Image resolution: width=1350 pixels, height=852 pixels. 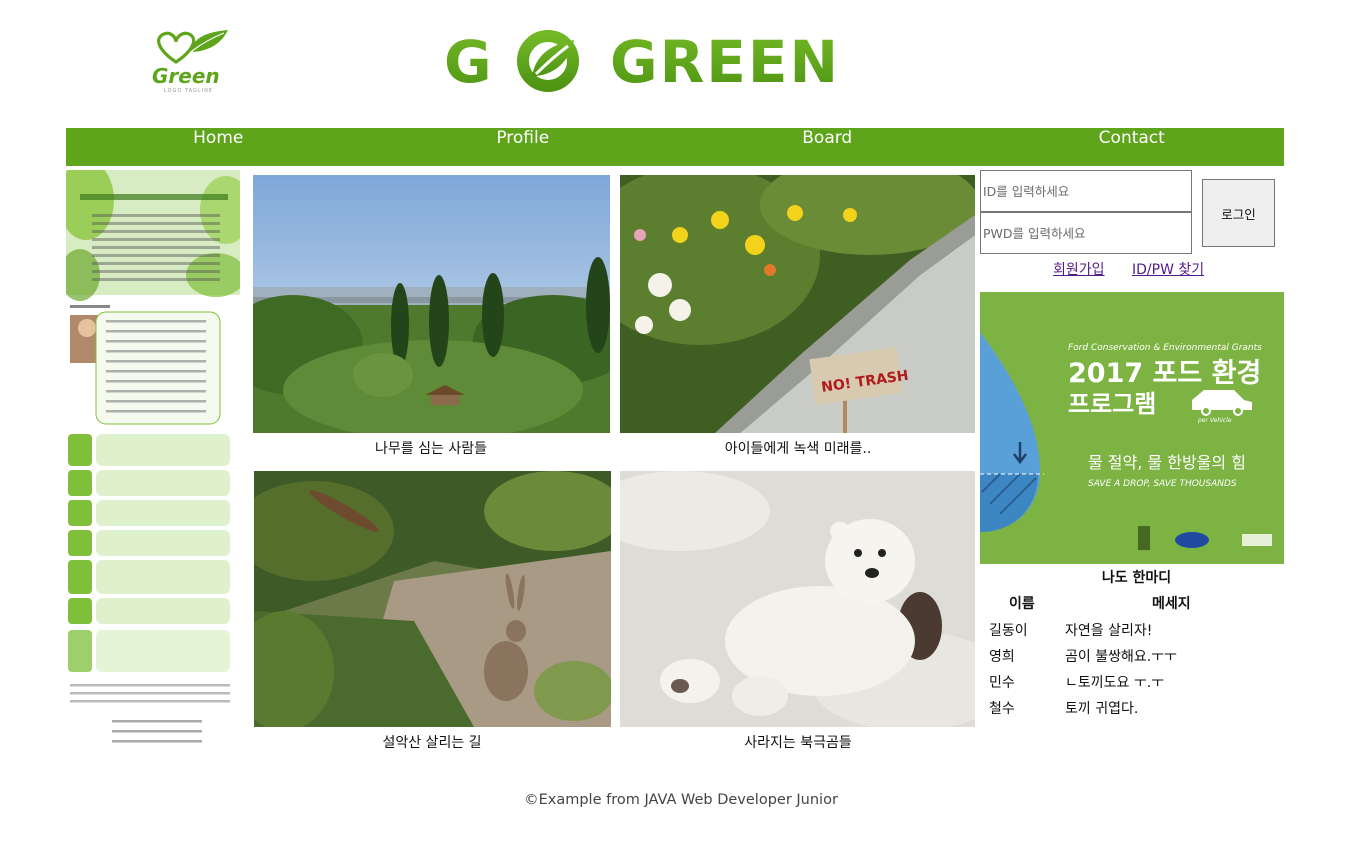 What do you see at coordinates (1109, 631) in the screenshot?
I see `row-message: 자연을 살리자!` at bounding box center [1109, 631].